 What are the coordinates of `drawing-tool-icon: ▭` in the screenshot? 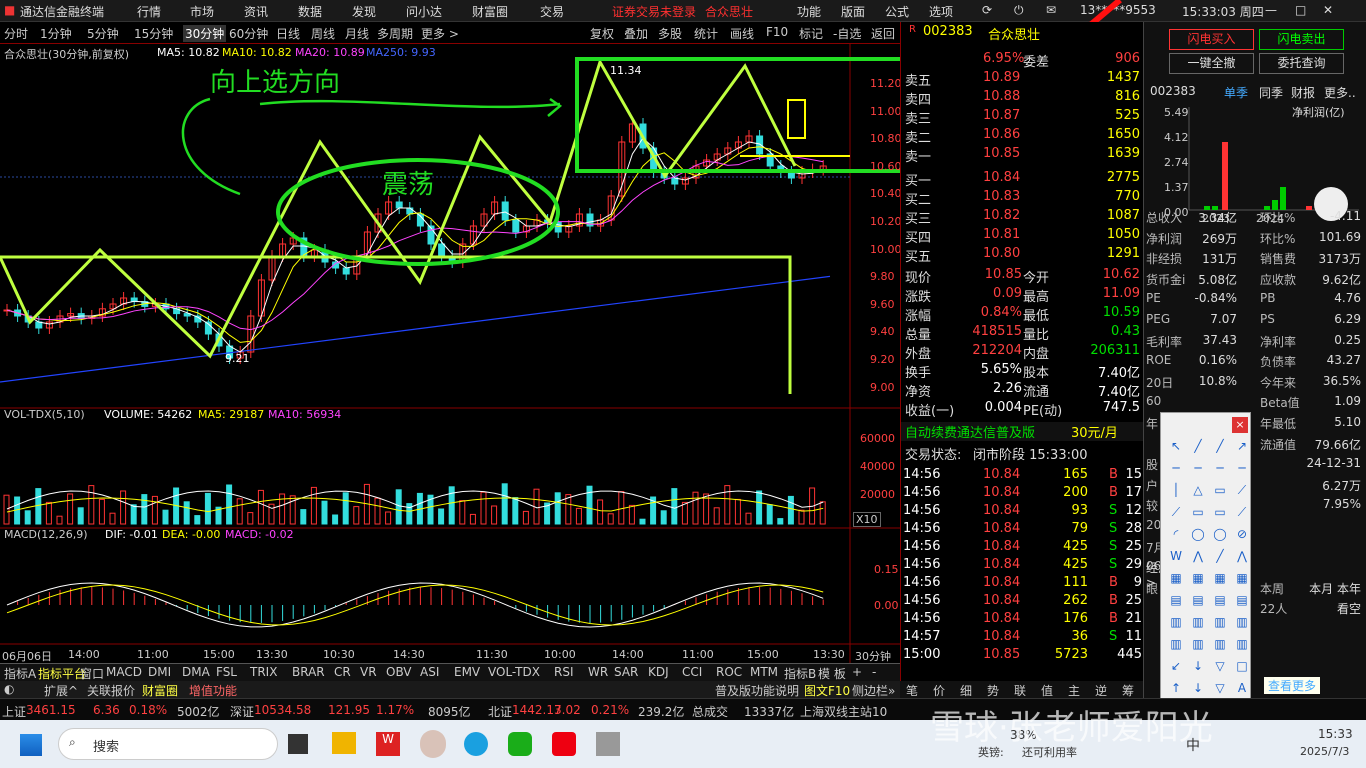 It's located at (1220, 492).